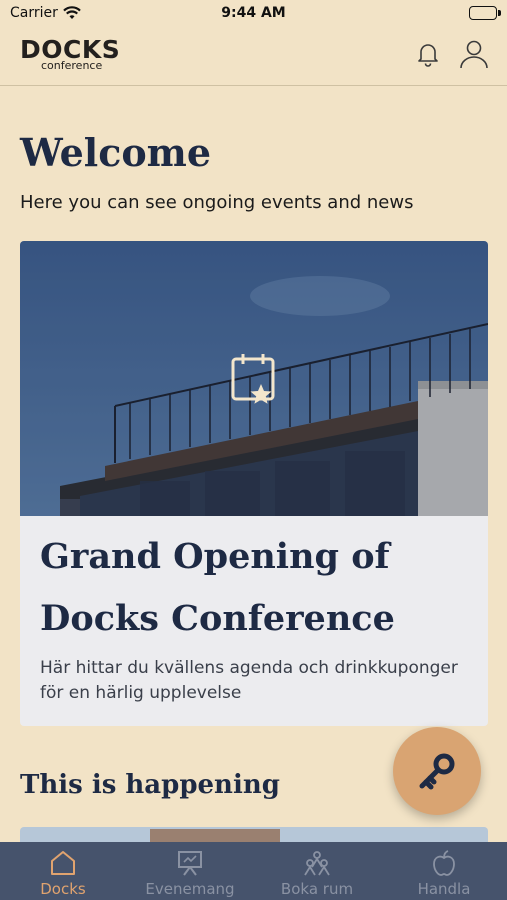 Image resolution: width=507 pixels, height=900 pixels. I want to click on home-icon, so click(63, 863).